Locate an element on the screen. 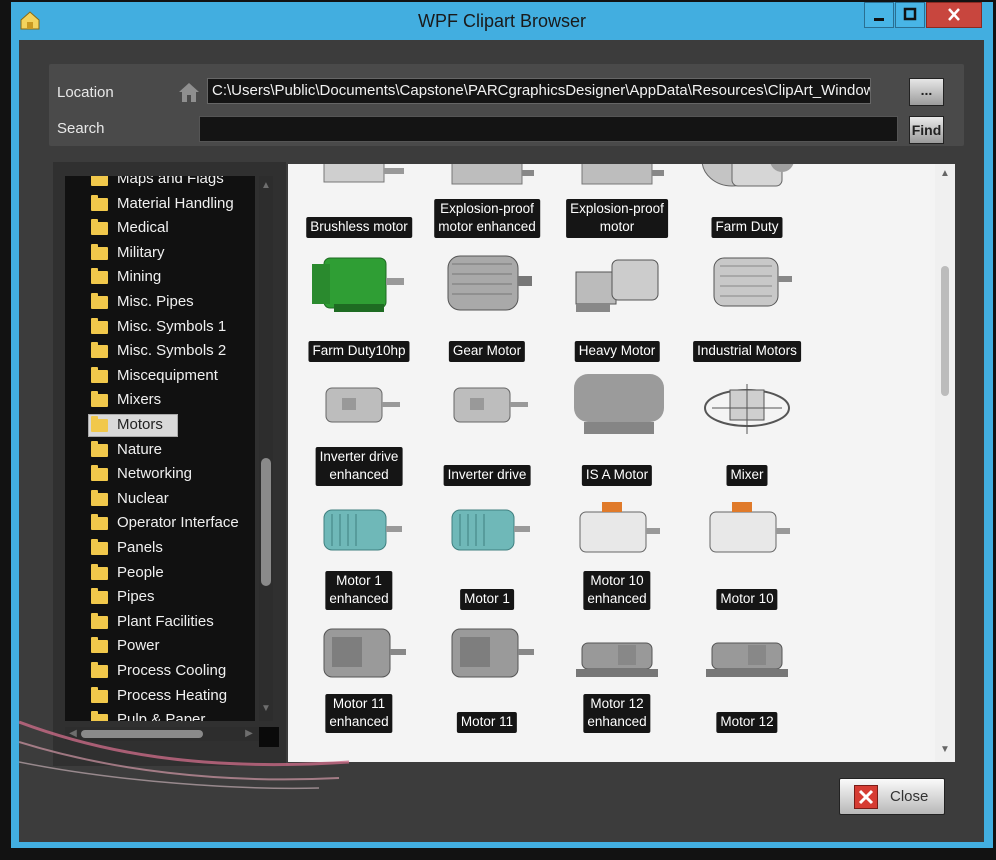  window-title: WPF Clipart Browser is located at coordinates (502, 21).